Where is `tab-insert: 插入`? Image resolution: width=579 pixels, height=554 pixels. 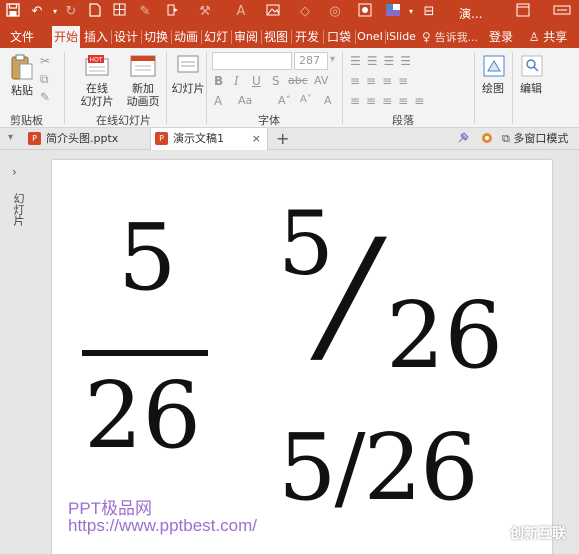 tab-insert: 插入 is located at coordinates (96, 37).